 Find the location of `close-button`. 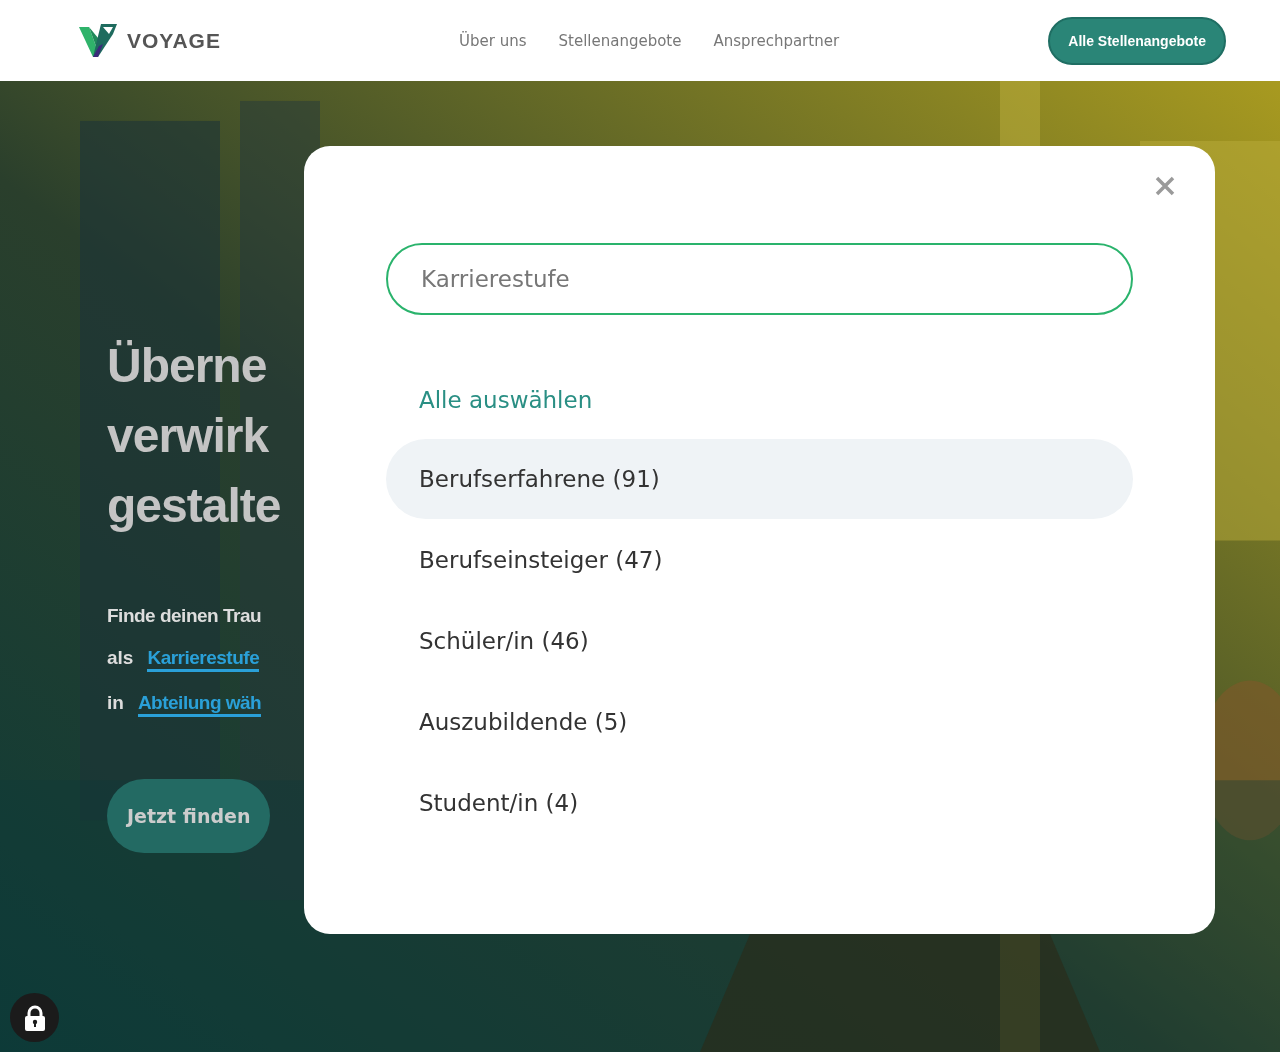

close-button is located at coordinates (1165, 186).